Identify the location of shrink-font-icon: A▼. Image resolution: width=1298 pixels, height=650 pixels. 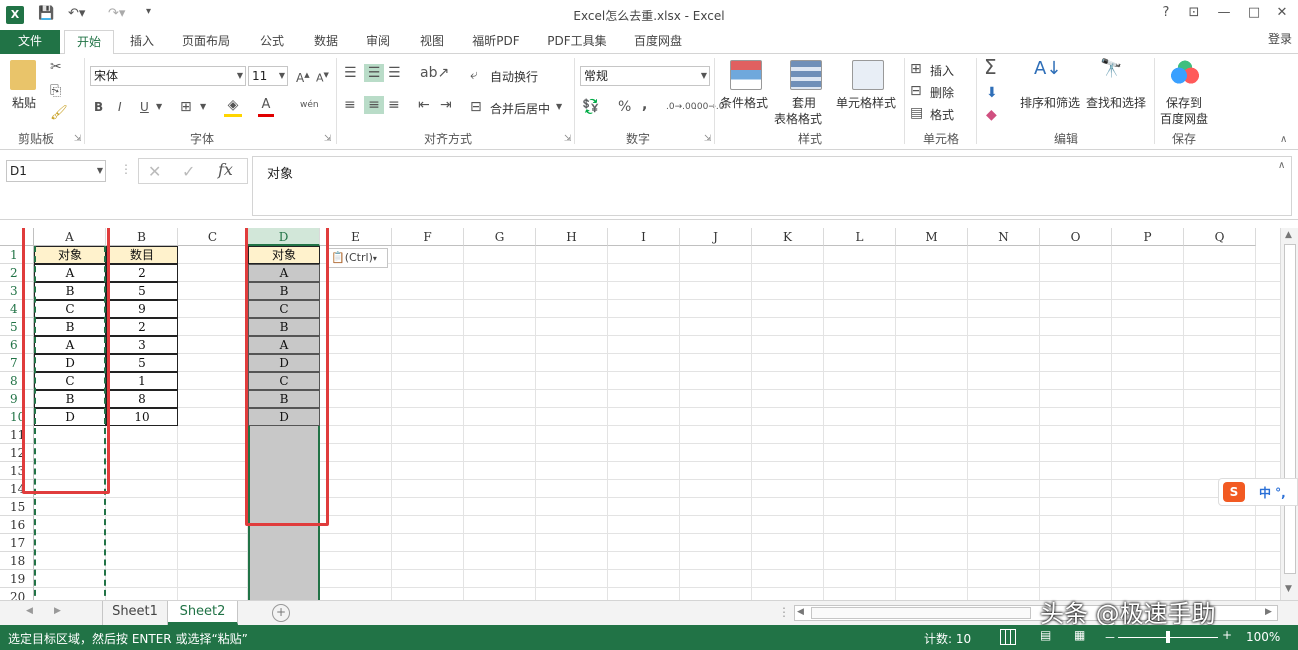
(322, 77).